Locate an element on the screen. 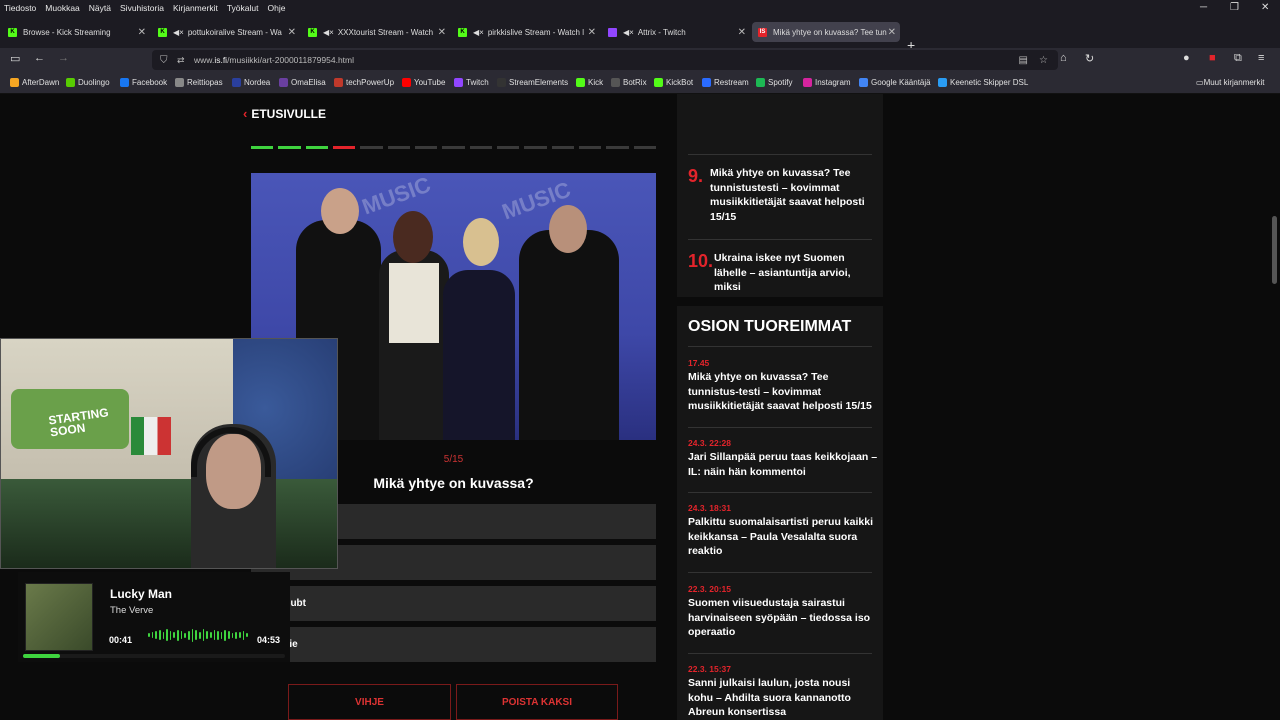 The image size is (1280, 720). bookmark-label: AfterDawn is located at coordinates (41, 82).